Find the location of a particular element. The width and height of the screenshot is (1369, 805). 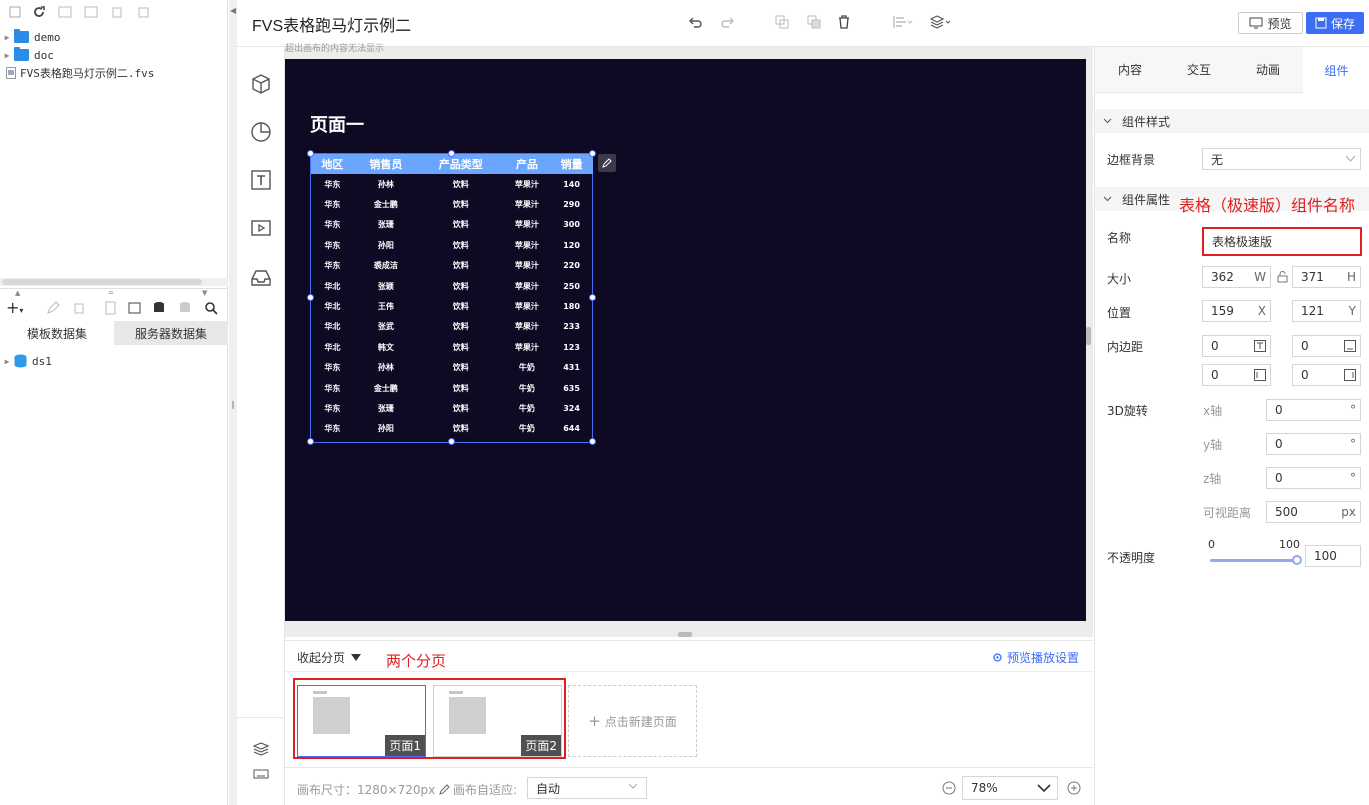

splitter: ▲ = ▼ is located at coordinates (114, 292).